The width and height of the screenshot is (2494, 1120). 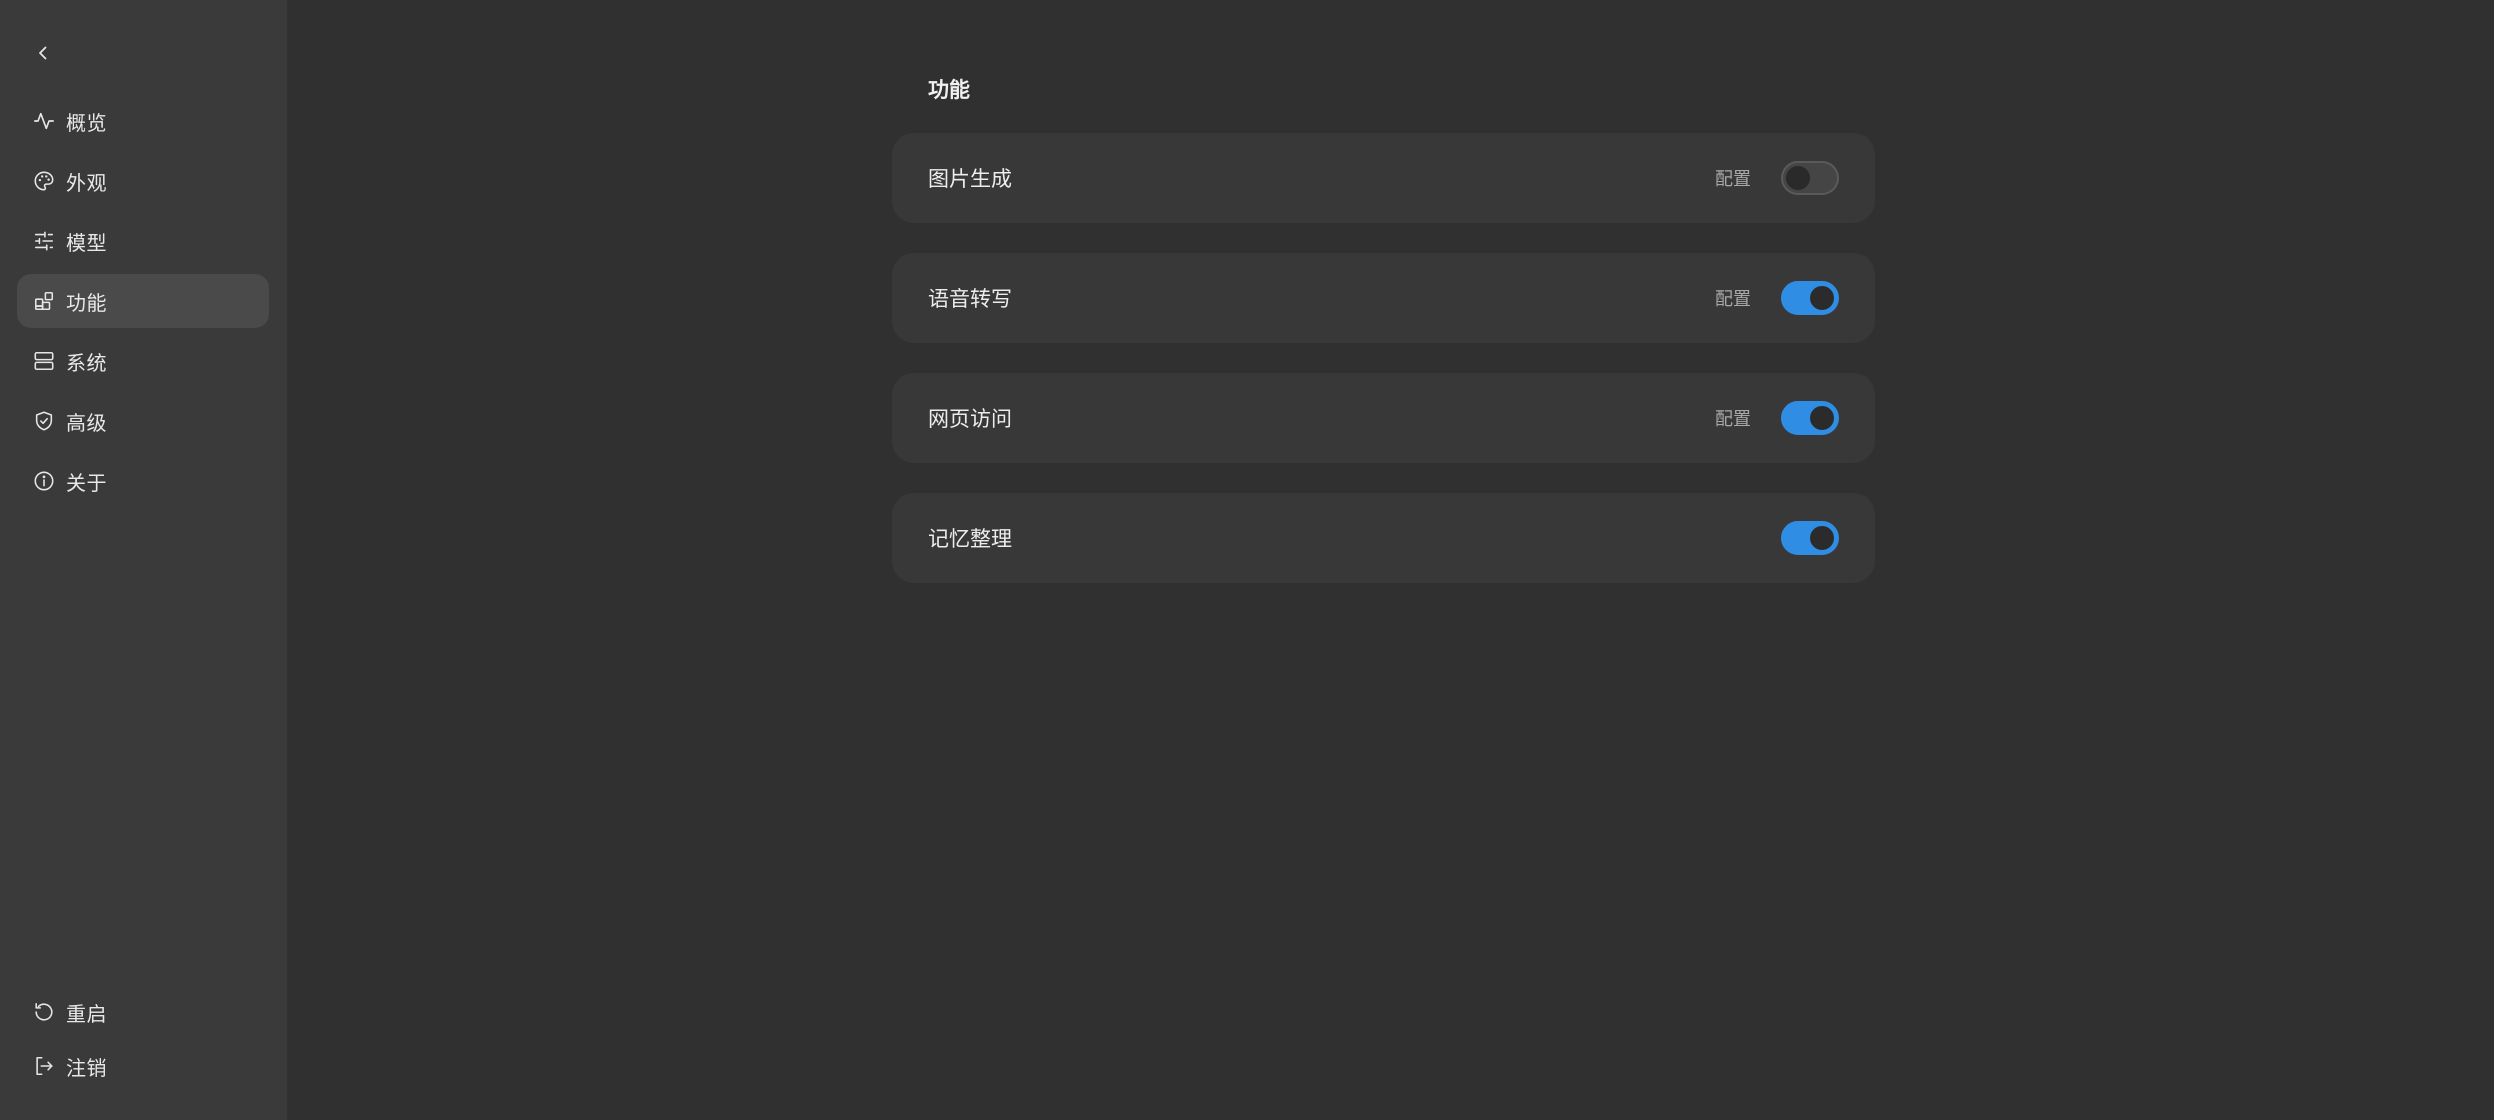 I want to click on blocks-icon, so click(x=44, y=301).